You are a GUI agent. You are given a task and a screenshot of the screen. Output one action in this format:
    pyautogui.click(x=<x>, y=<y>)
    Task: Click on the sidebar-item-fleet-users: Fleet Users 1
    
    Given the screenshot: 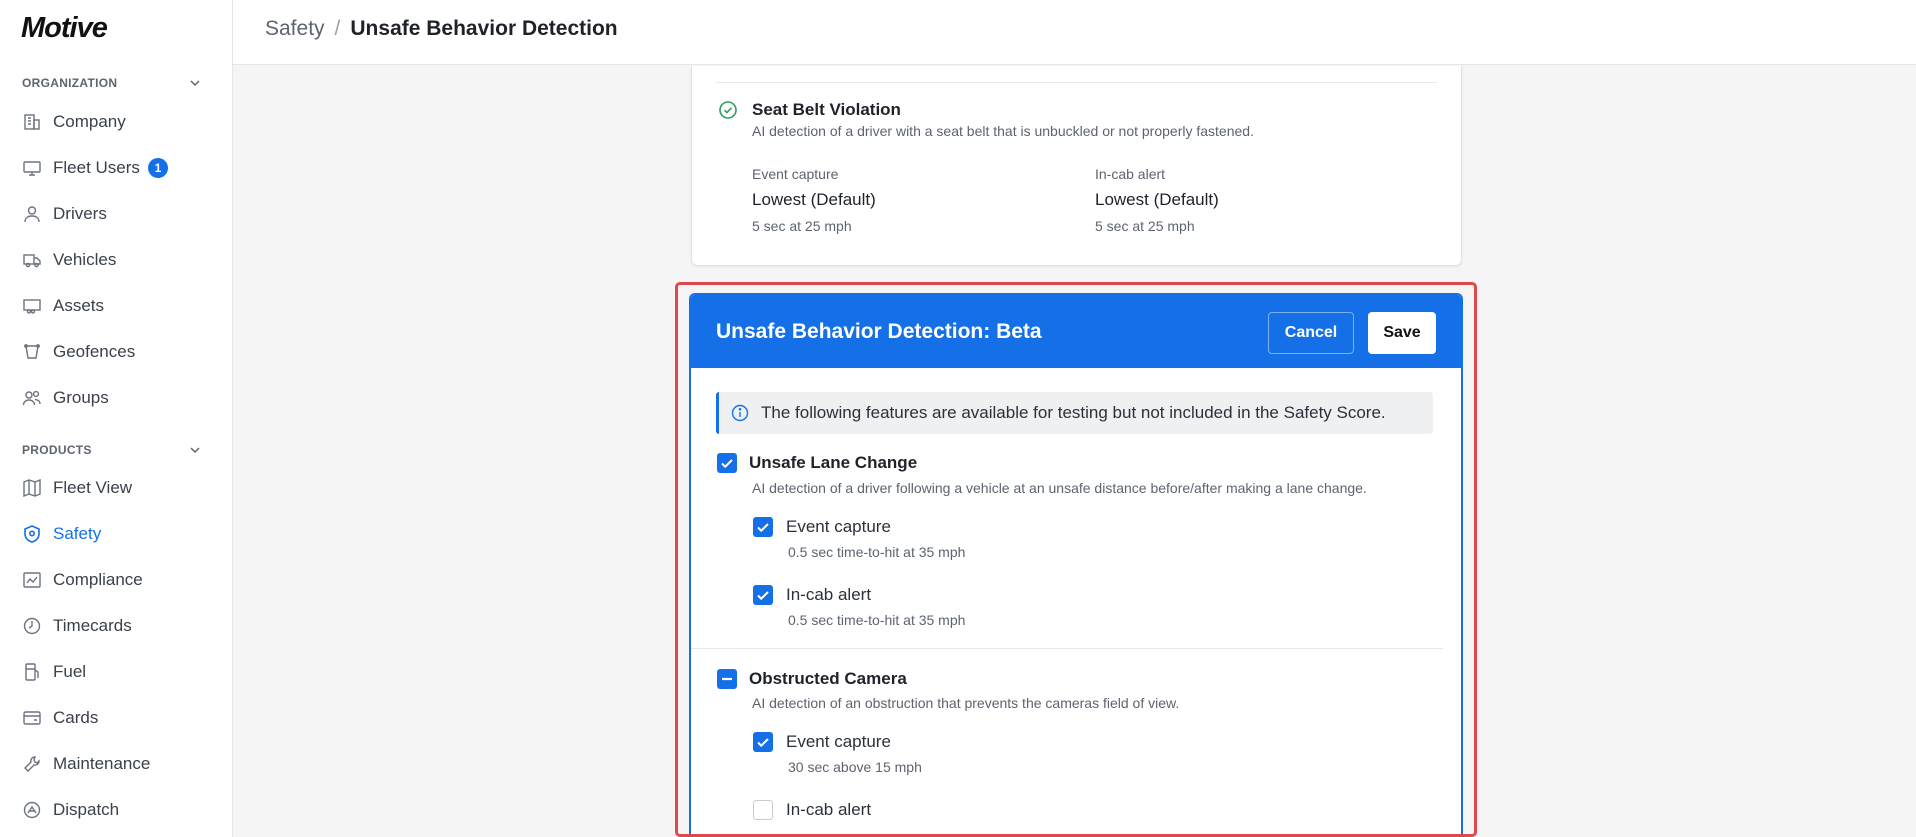 What is the action you would take?
    pyautogui.click(x=122, y=168)
    